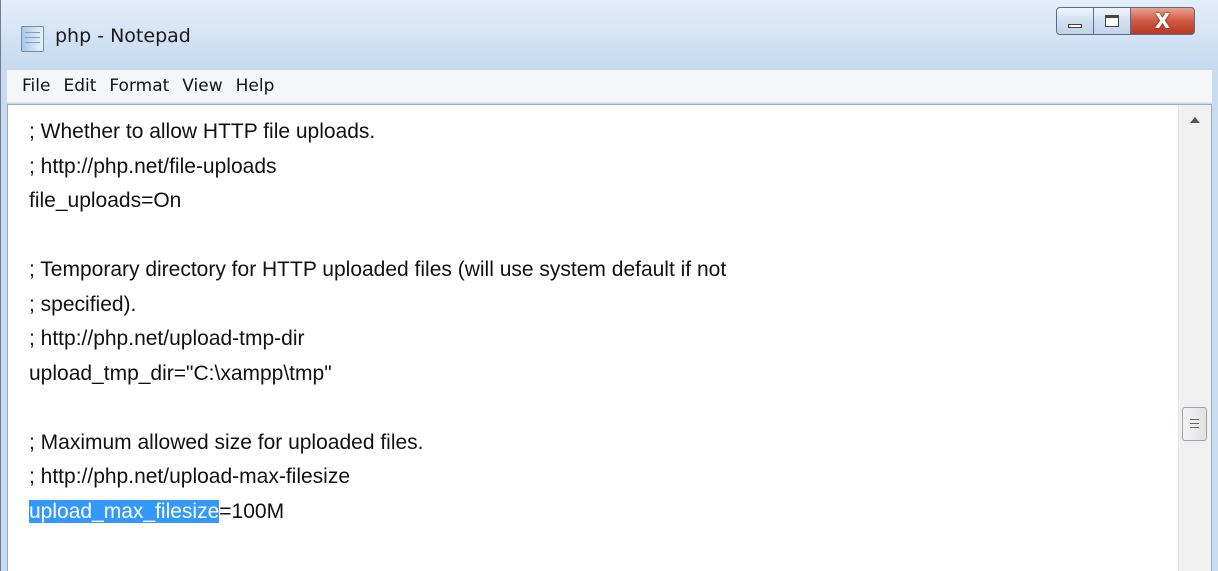 The image size is (1218, 571). What do you see at coordinates (105, 200) in the screenshot?
I see `text-line: file_uploads=On` at bounding box center [105, 200].